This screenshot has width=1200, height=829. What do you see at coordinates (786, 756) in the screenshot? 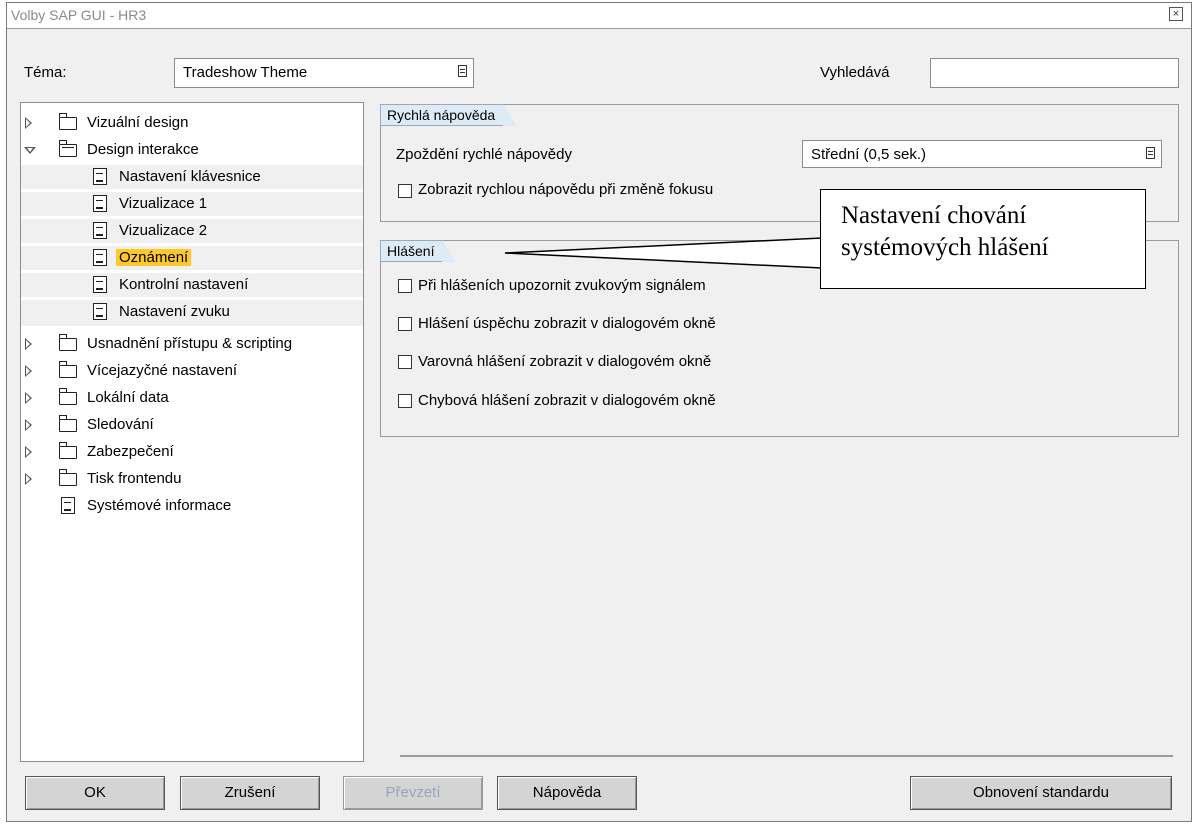
I see `button-separator` at bounding box center [786, 756].